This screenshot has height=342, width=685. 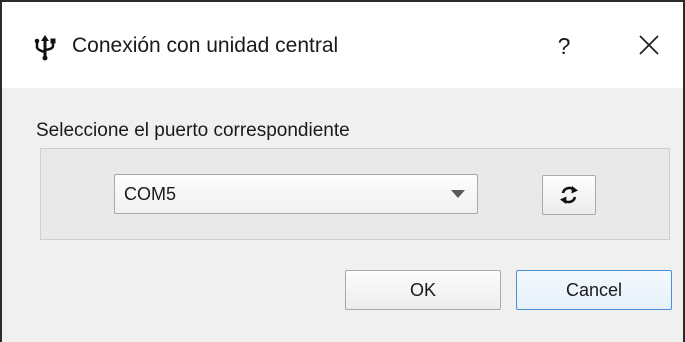 What do you see at coordinates (649, 45) in the screenshot?
I see `close-icon` at bounding box center [649, 45].